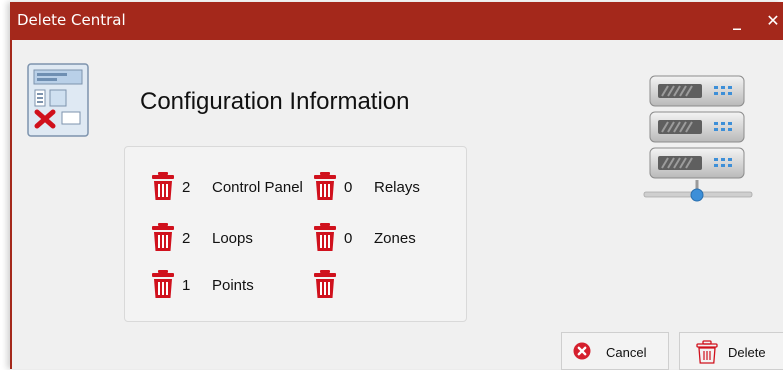 This screenshot has height=370, width=783. Describe the element at coordinates (186, 187) in the screenshot. I see `control-panel-count: 2` at that location.